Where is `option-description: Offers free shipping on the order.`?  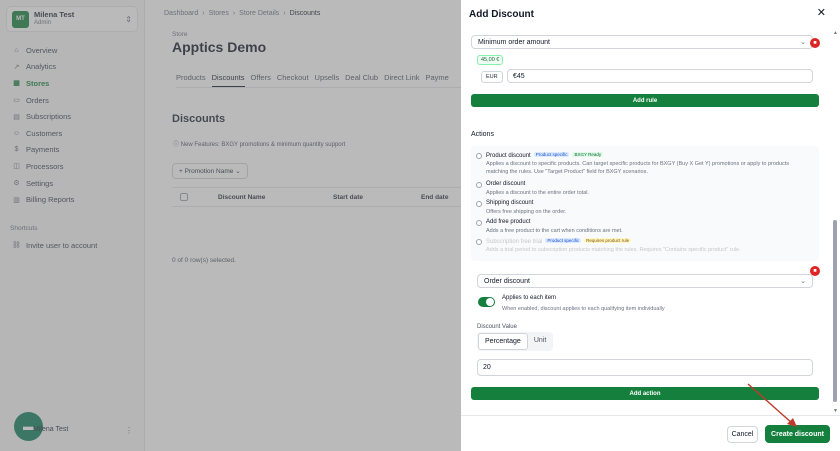 option-description: Offers free shipping on the order. is located at coordinates (526, 212).